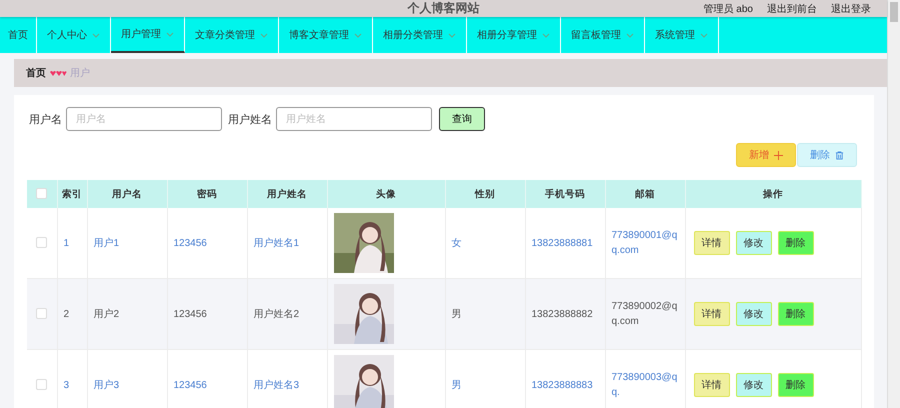 The height and width of the screenshot is (408, 900). Describe the element at coordinates (326, 35) in the screenshot. I see `nav-menu-item: 博客文章管理` at that location.